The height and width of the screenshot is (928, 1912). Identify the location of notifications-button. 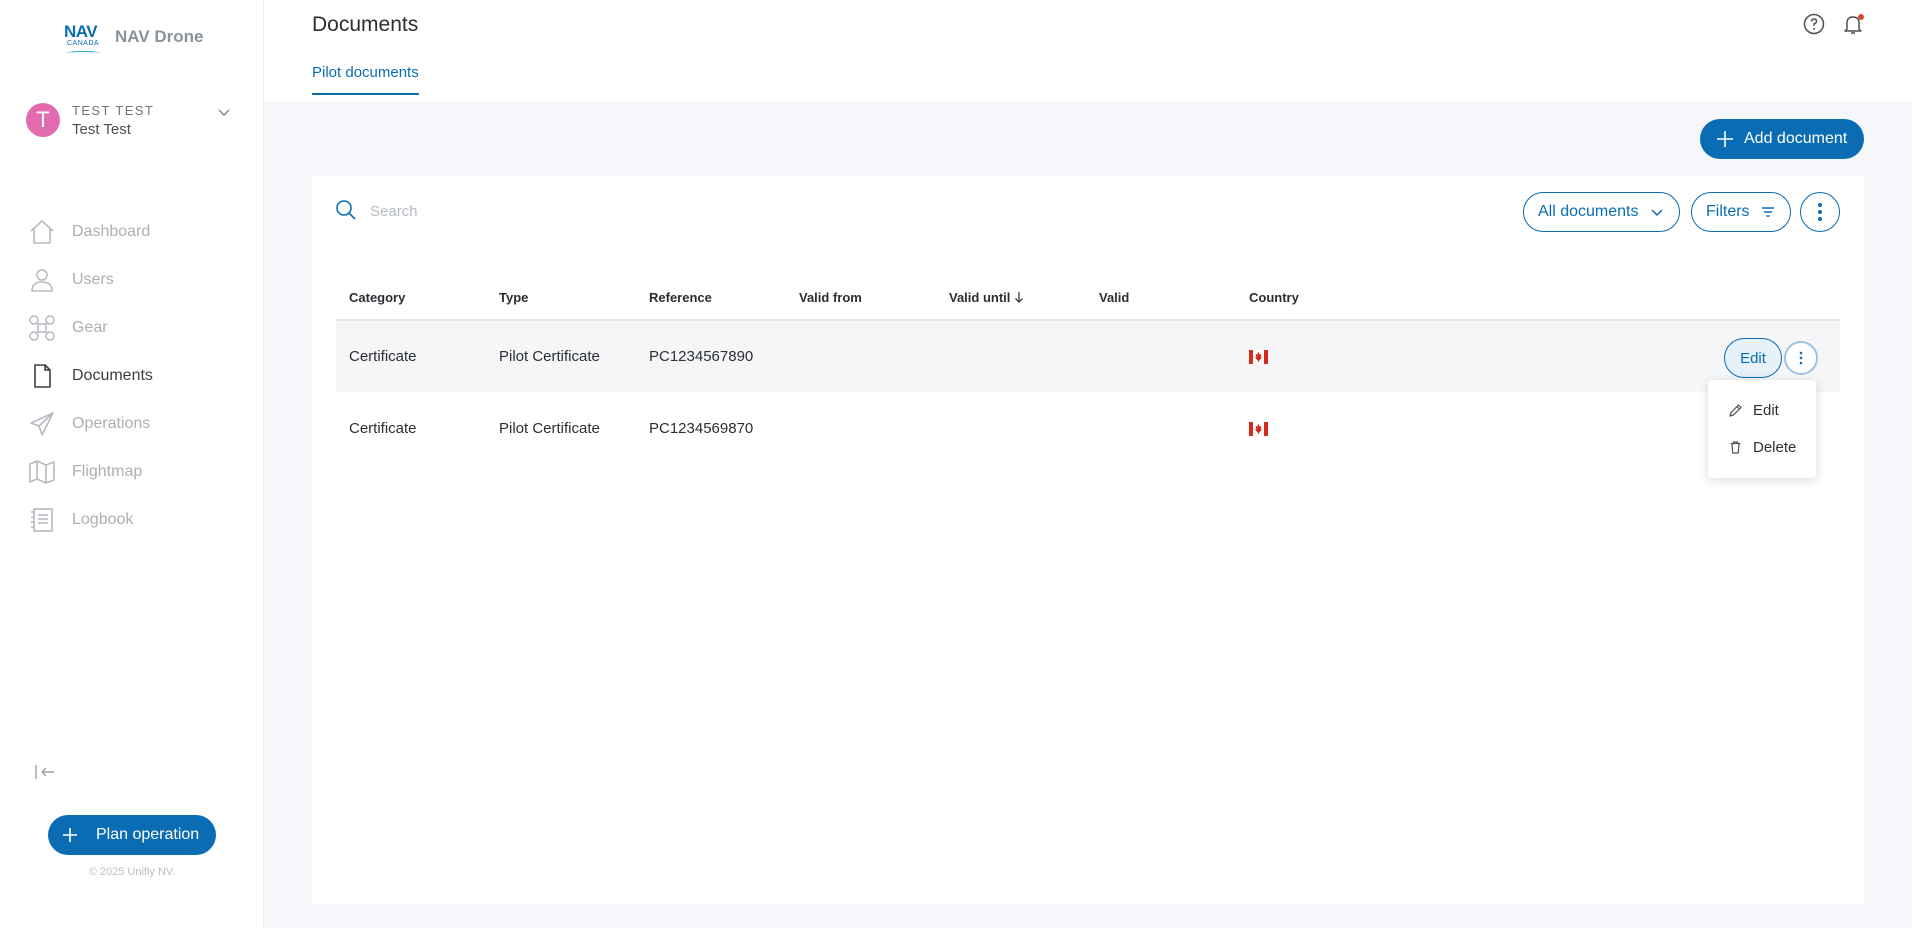
(1853, 24).